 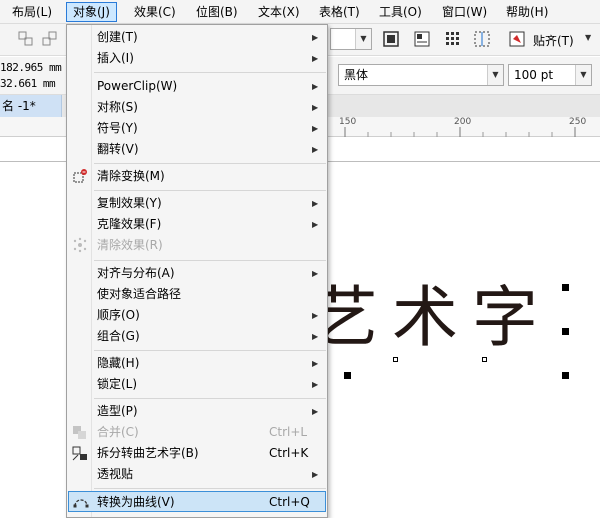 What do you see at coordinates (197, 224) in the screenshot?
I see `menu-item-clone-effect: 克隆效果(F) ▶` at bounding box center [197, 224].